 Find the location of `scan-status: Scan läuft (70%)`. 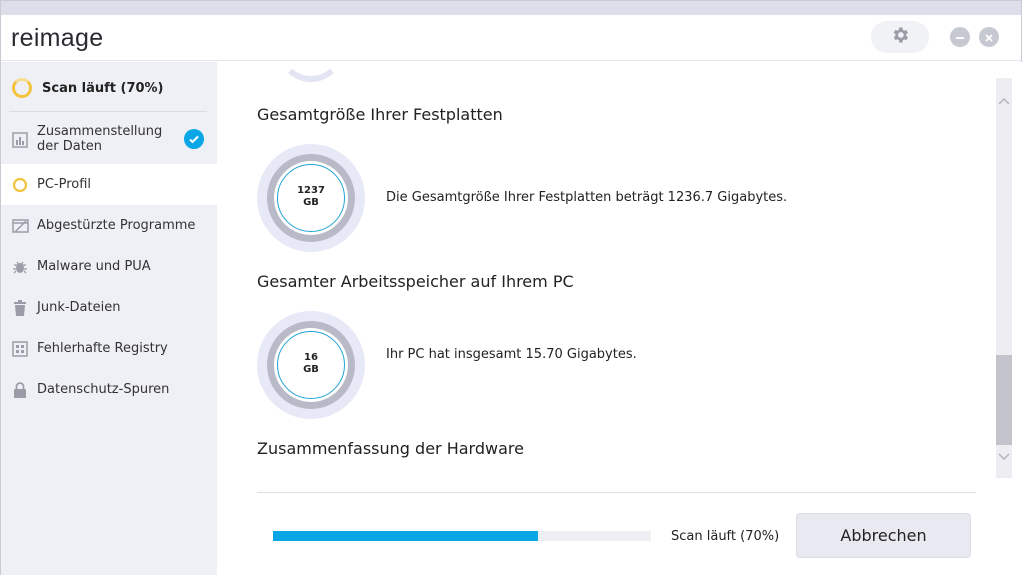

scan-status: Scan läuft (70%) is located at coordinates (109, 87).